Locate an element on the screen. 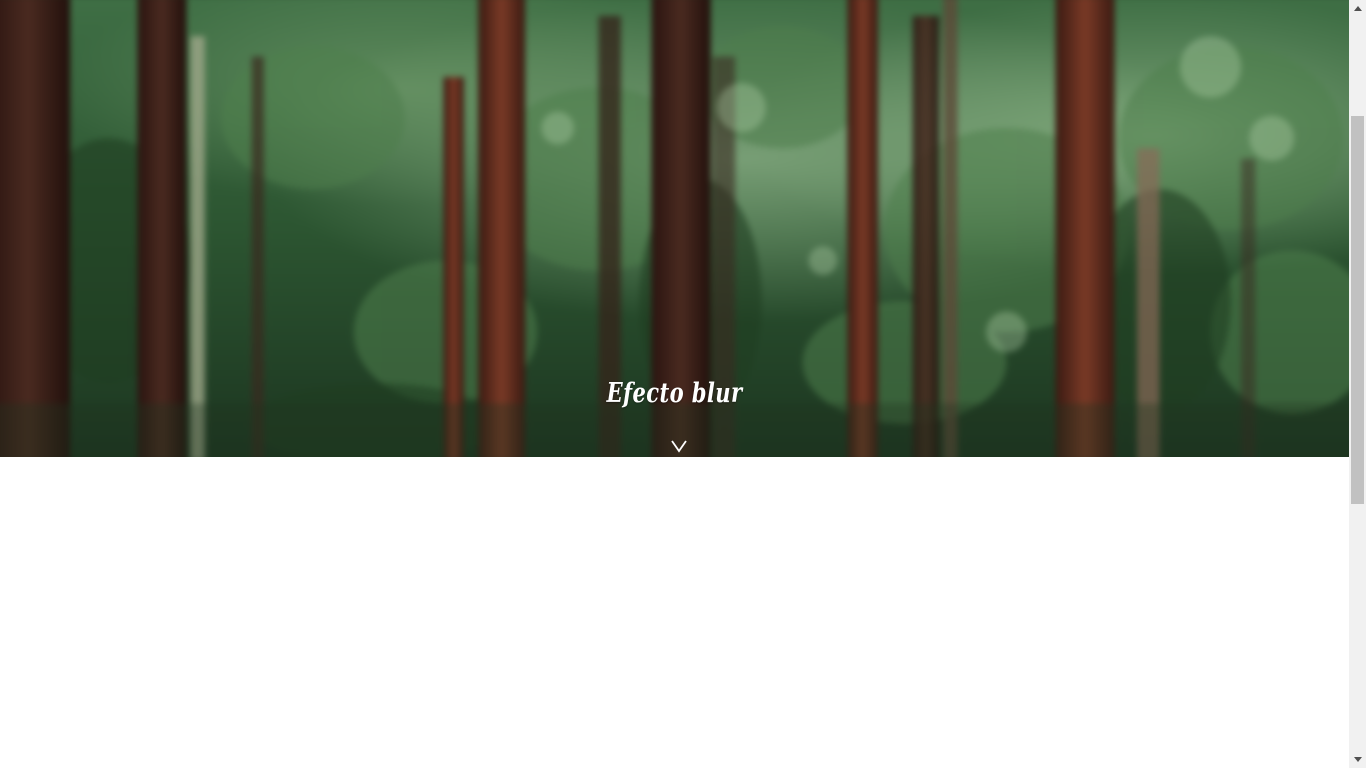 Image resolution: width=1366 pixels, height=768 pixels. chevron-down-icon is located at coordinates (679, 446).